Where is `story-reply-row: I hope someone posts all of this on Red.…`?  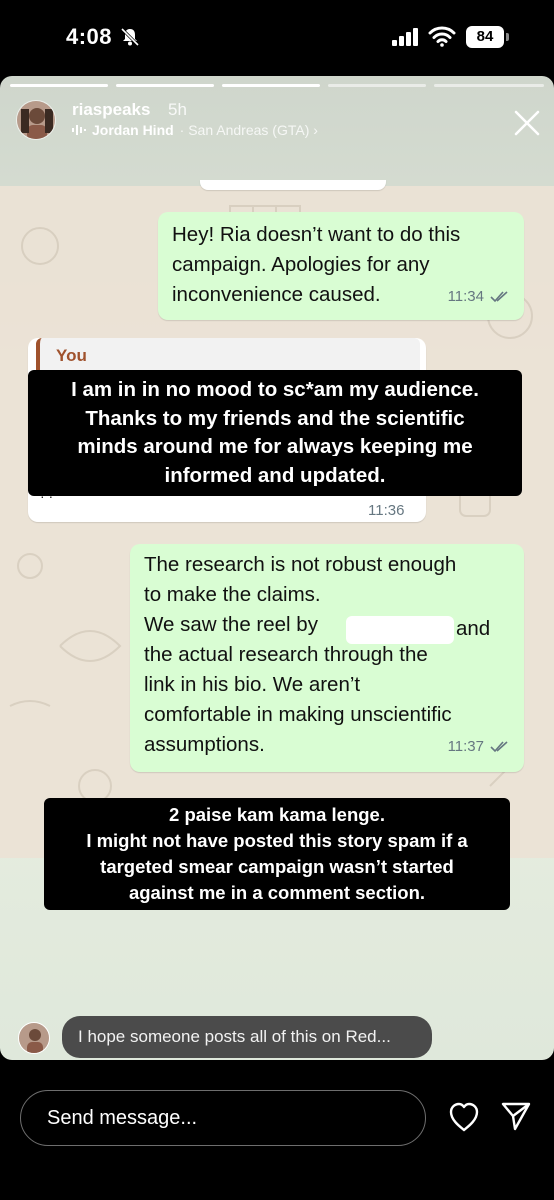 story-reply-row: I hope someone posts all of this on Red.… is located at coordinates (277, 1040).